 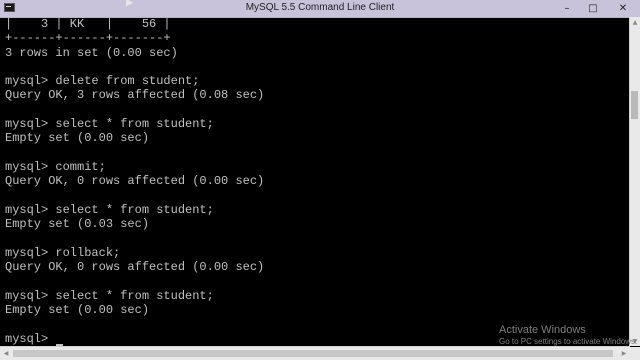 What do you see at coordinates (6, 353) in the screenshot?
I see `scroll-left-arrow-icon: ◀` at bounding box center [6, 353].